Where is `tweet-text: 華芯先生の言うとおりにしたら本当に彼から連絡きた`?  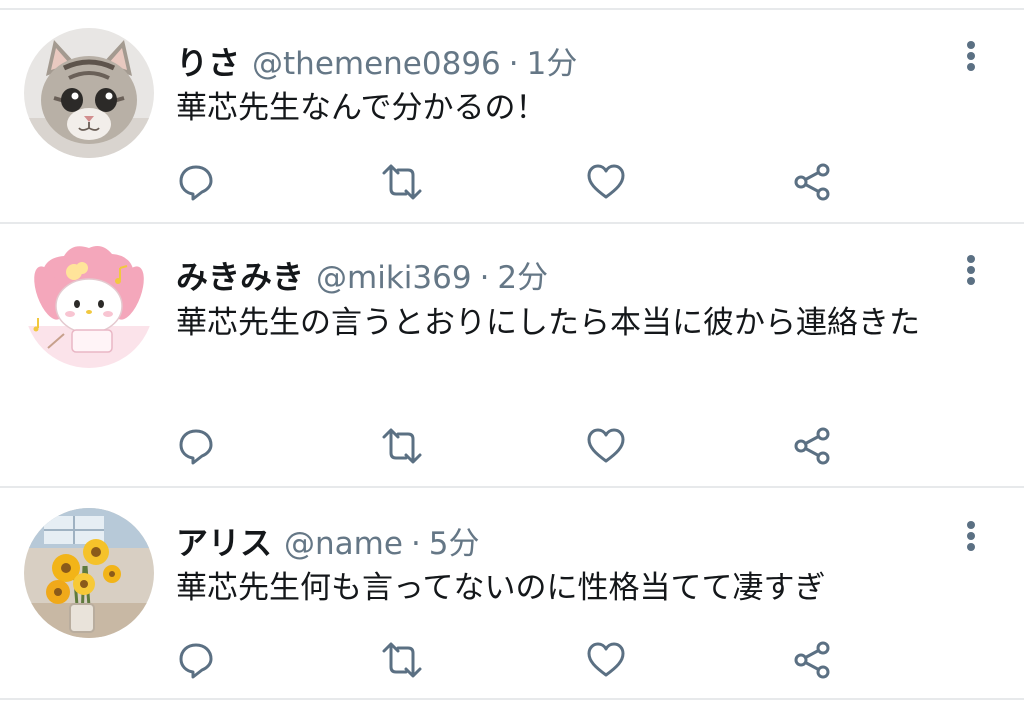 tweet-text: 華芯先生の言うとおりにしたら本当に彼から連絡きた is located at coordinates (548, 323).